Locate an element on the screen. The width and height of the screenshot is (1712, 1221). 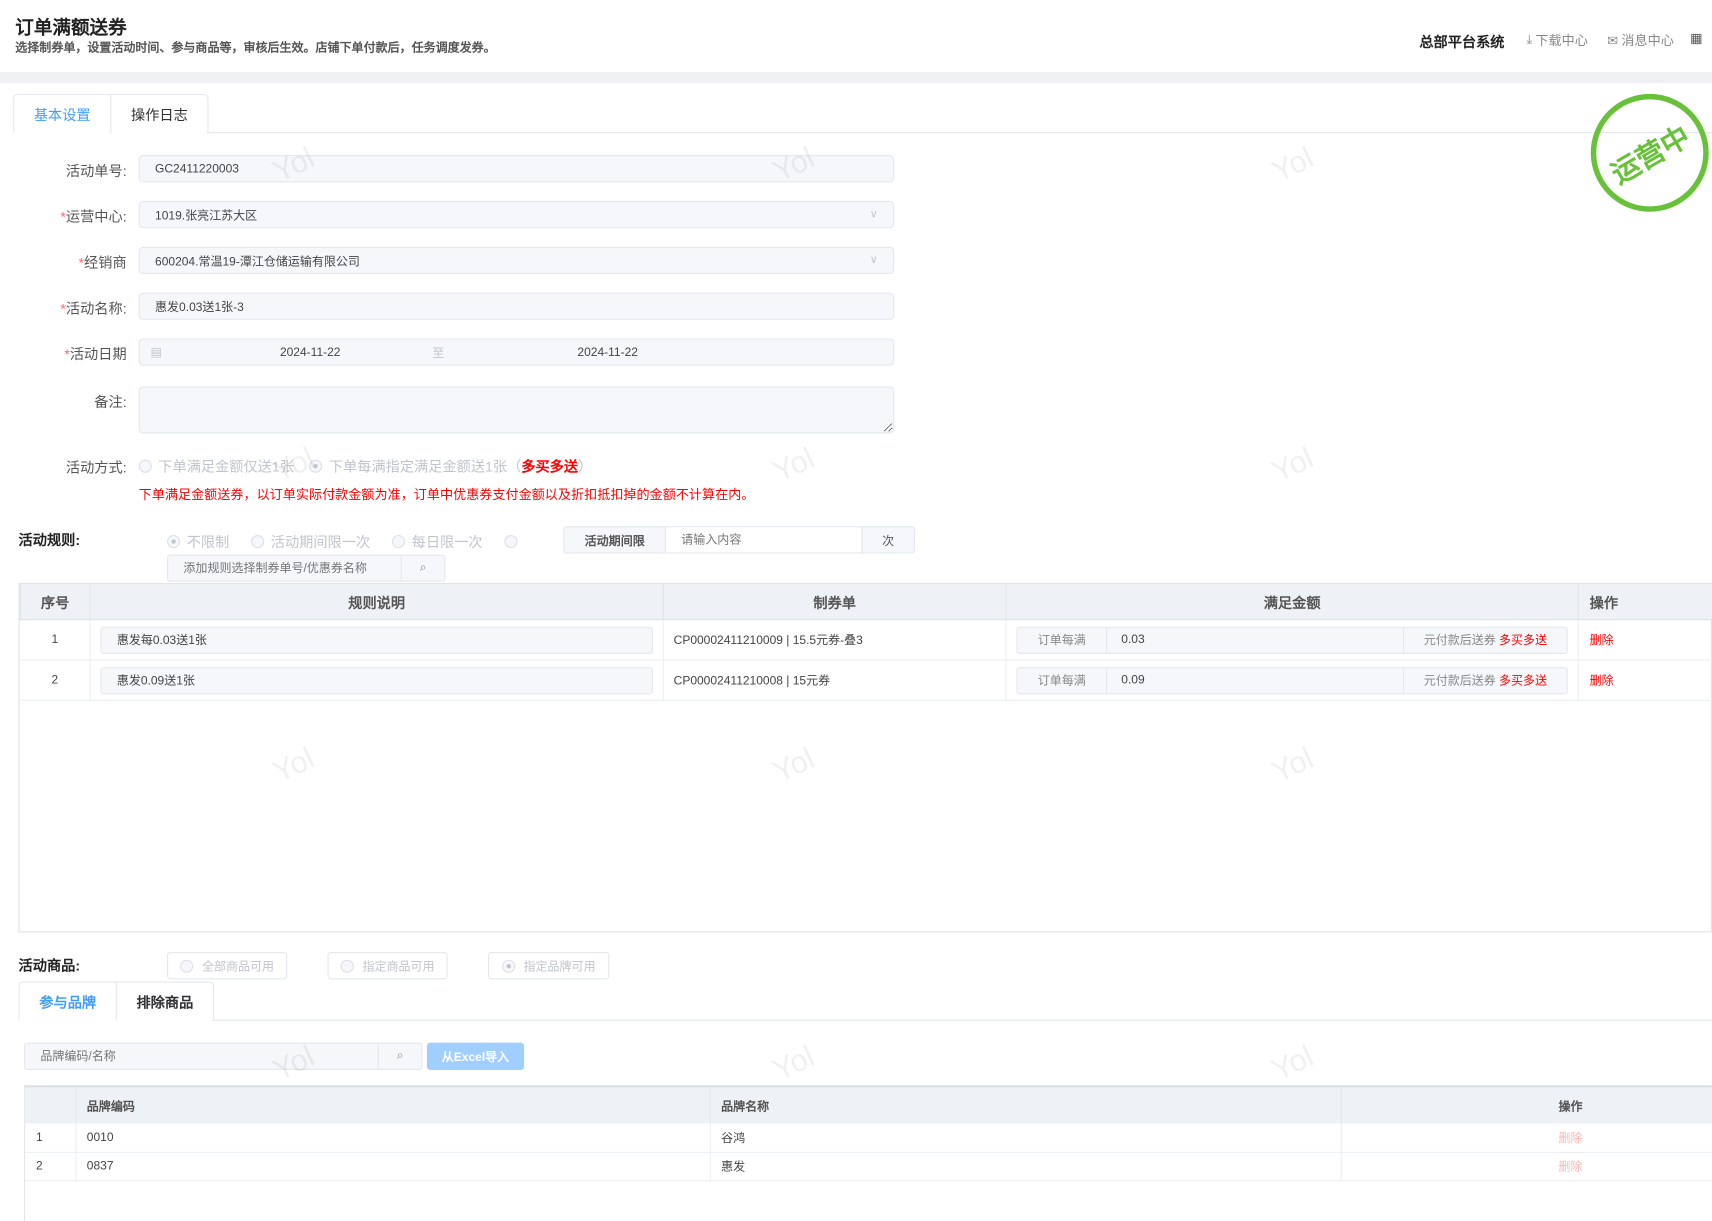
ops-center-label: *运营中心: is located at coordinates (93, 216).